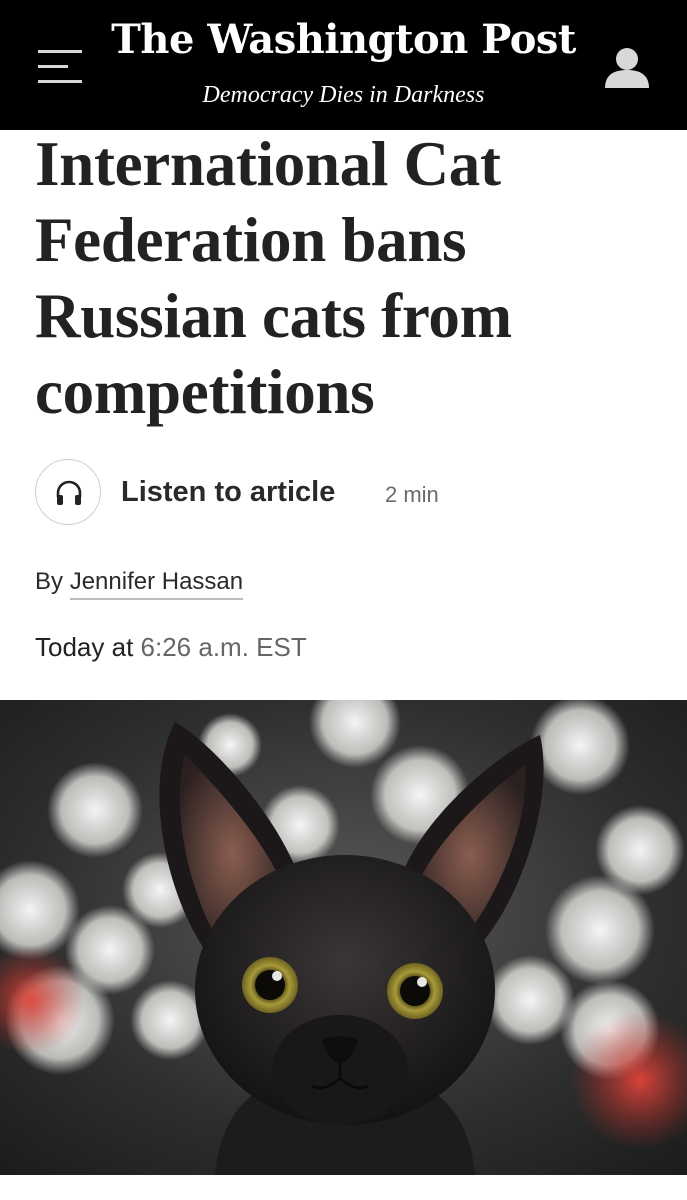 The height and width of the screenshot is (1200, 687). I want to click on user-account-icon, so click(627, 67).